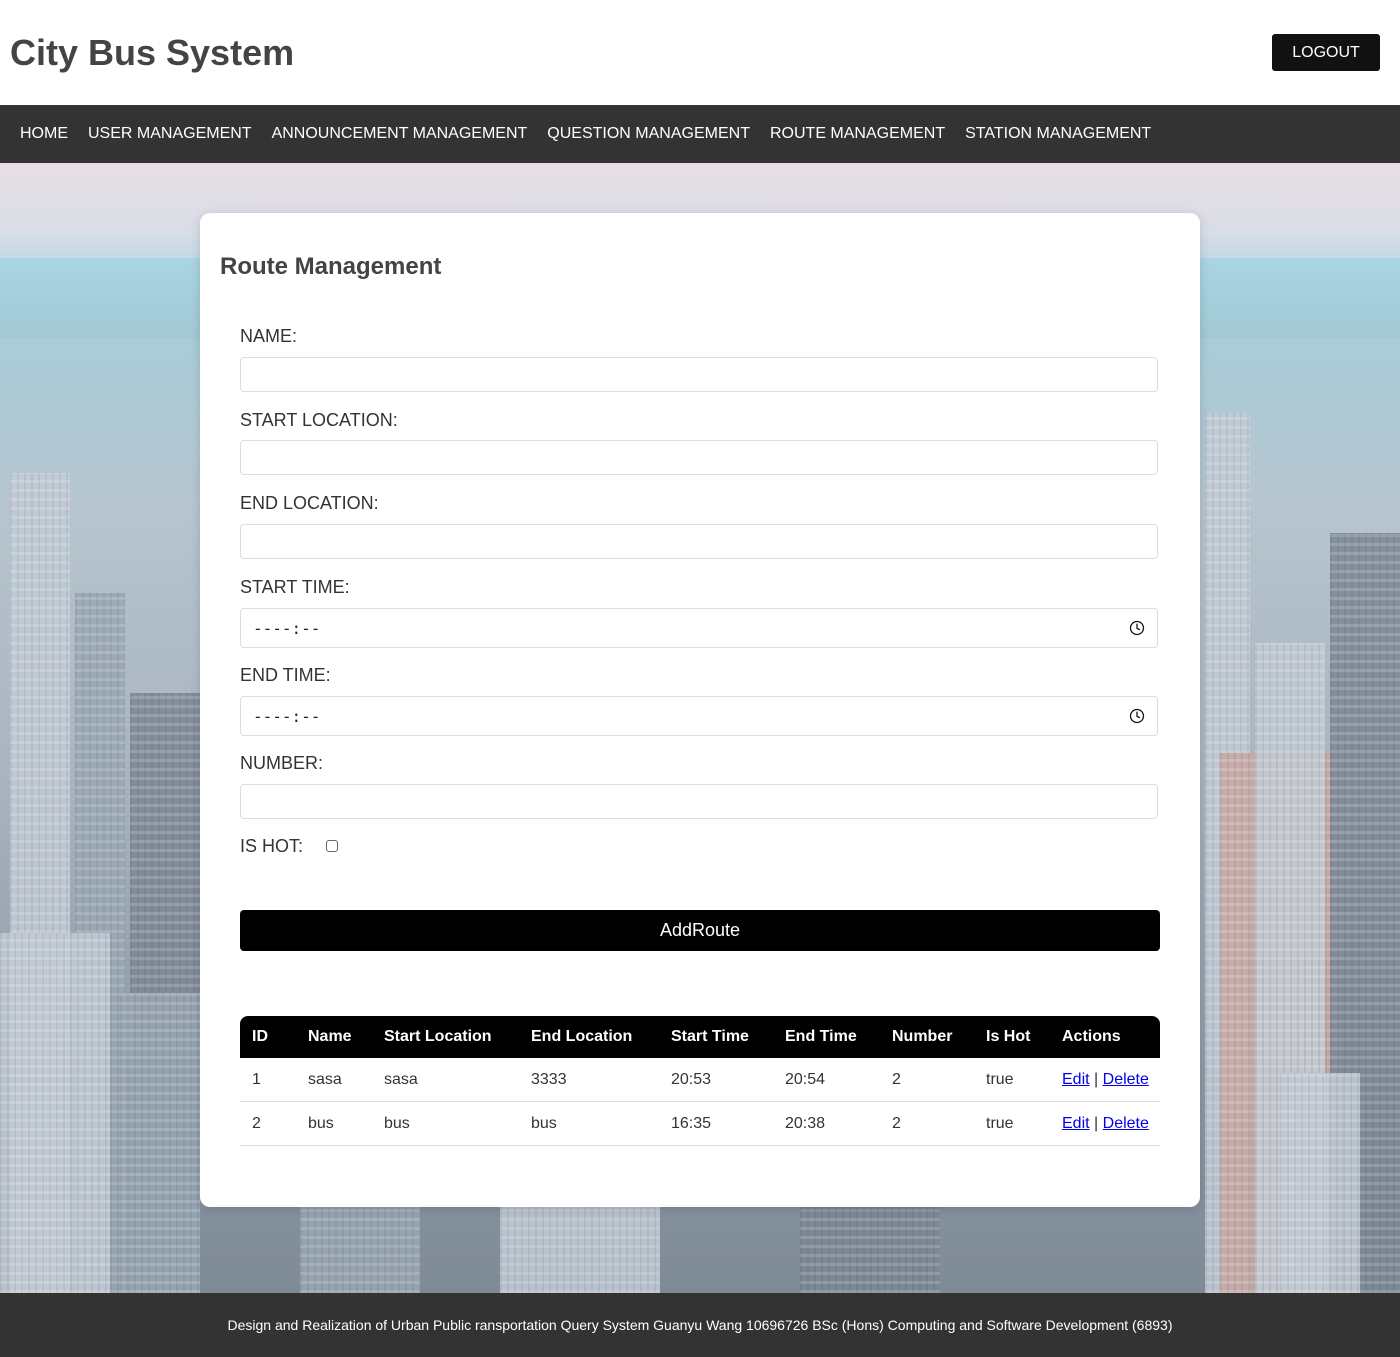 This screenshot has height=1357, width=1400. What do you see at coordinates (445, 1080) in the screenshot?
I see `cell-start-location: sasa` at bounding box center [445, 1080].